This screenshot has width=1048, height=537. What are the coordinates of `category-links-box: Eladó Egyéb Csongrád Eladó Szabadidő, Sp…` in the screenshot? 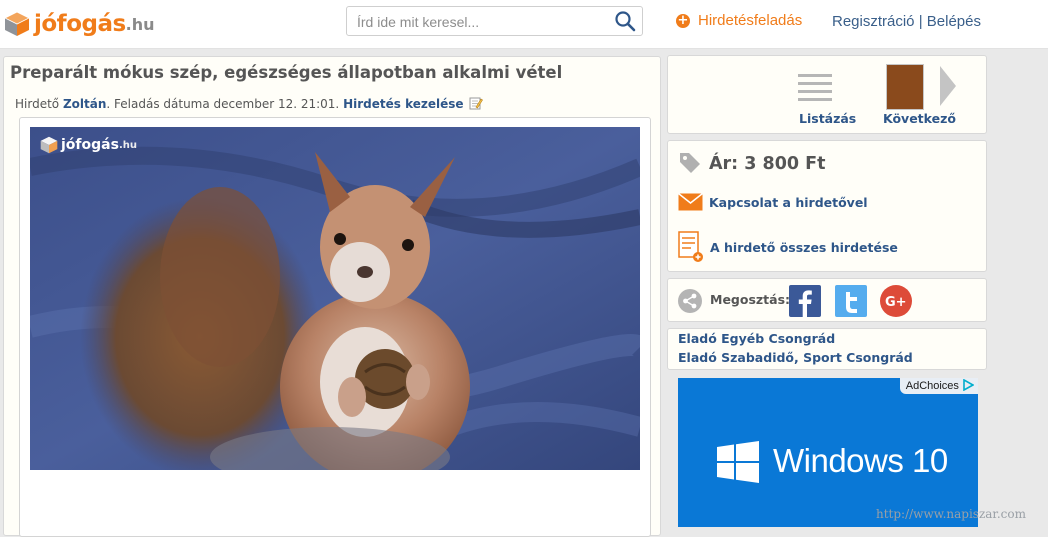 It's located at (827, 349).